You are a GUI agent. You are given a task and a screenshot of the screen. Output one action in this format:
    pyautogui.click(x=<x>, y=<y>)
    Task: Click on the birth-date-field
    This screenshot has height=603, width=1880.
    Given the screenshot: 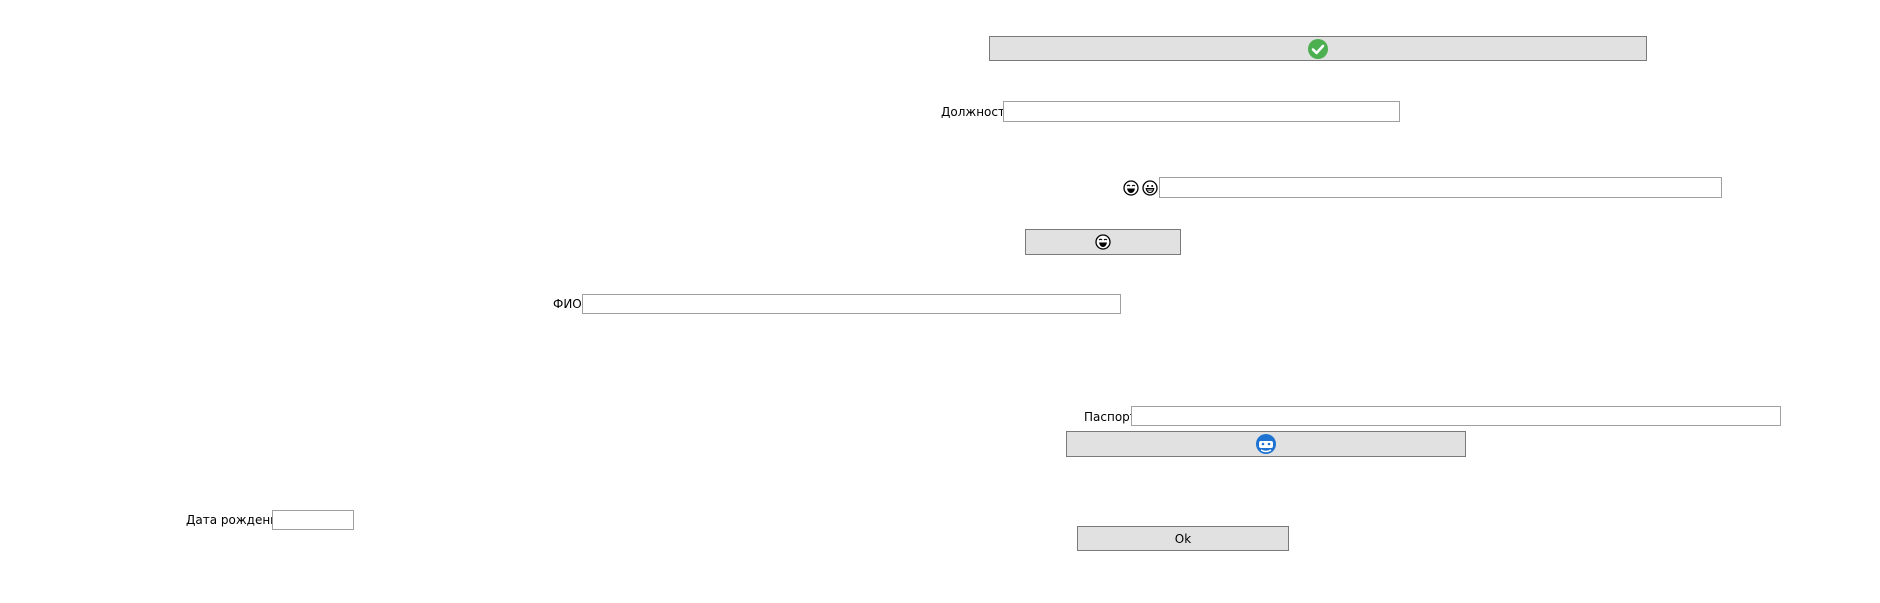 What is the action you would take?
    pyautogui.click(x=313, y=520)
    